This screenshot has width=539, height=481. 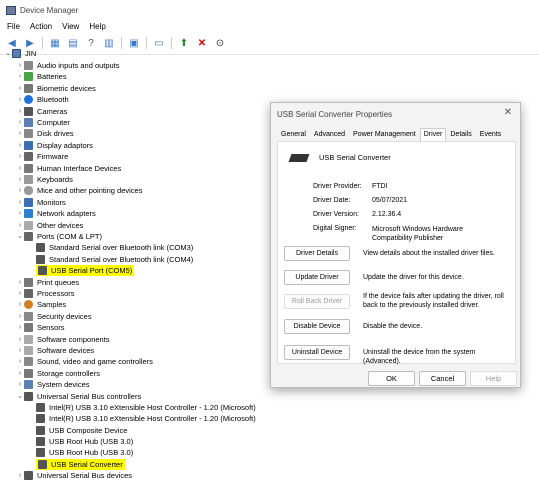 I want to click on tree-item: › Network adapters, so click(x=56, y=213).